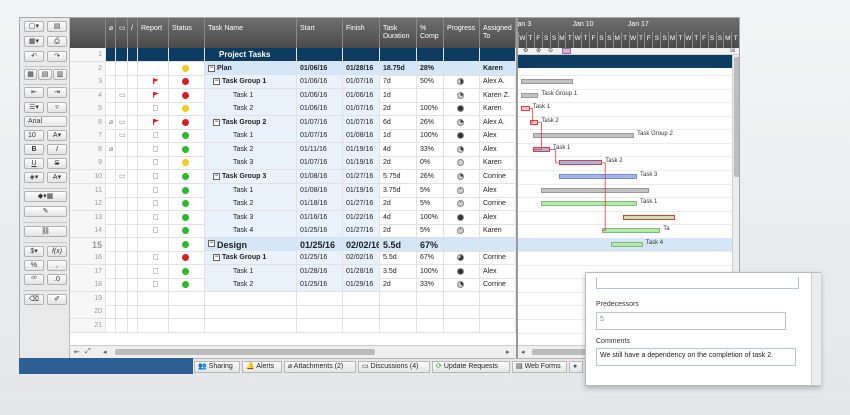 Image resolution: width=850 pixels, height=415 pixels. What do you see at coordinates (153, 136) in the screenshot?
I see `report-flag-cell` at bounding box center [153, 136].